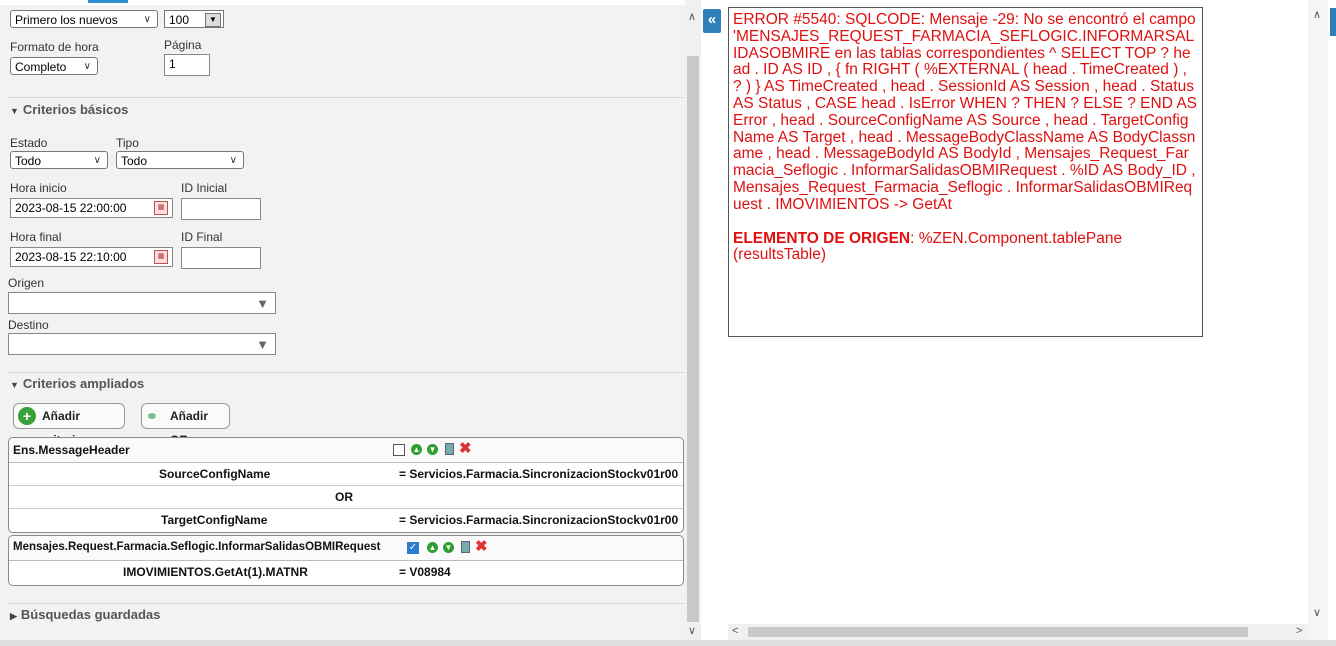 The width and height of the screenshot is (1336, 646). Describe the element at coordinates (668, 643) in the screenshot. I see `bottom-bar` at that location.